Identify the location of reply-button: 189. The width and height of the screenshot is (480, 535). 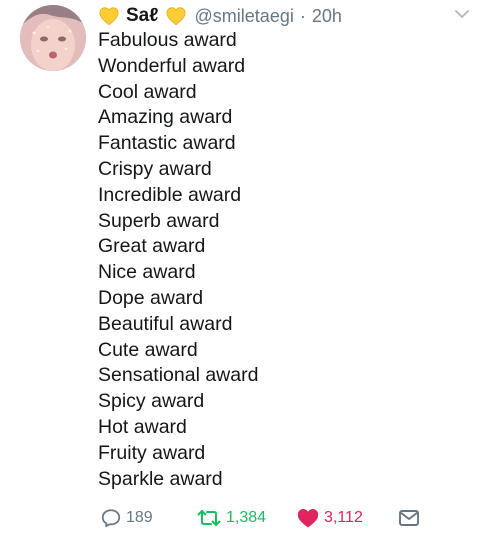
(126, 518).